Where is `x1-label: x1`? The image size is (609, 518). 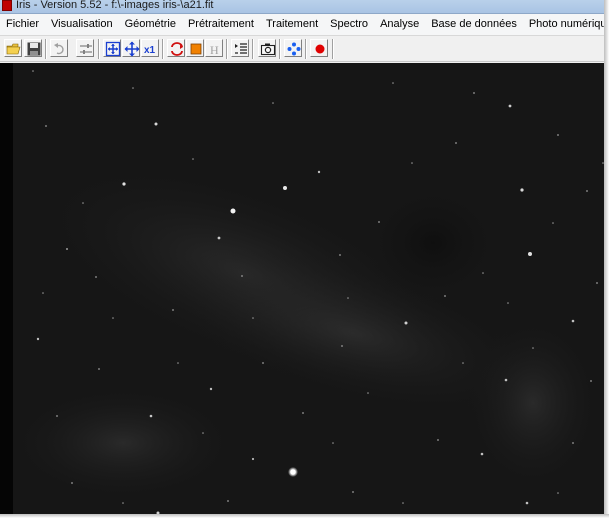
x1-label: x1 is located at coordinates (150, 50).